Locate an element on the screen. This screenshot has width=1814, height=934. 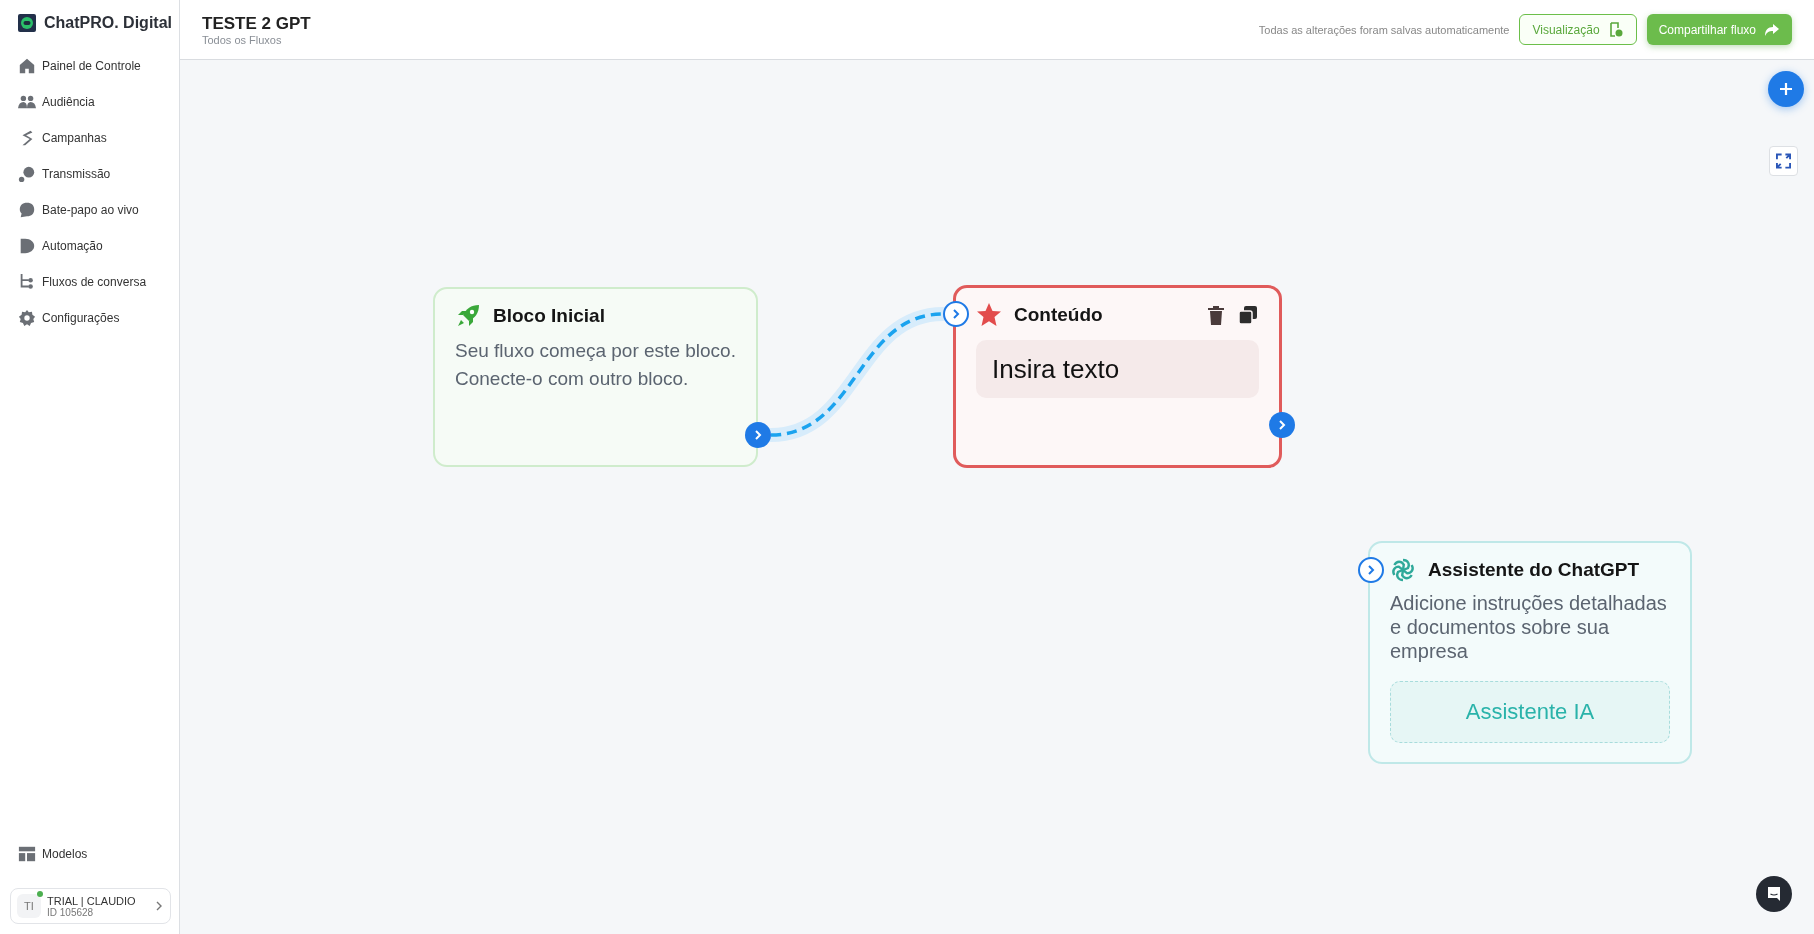
flow-block: Assistente do ChatGPT Adicione instruções detalhadas e documentos sobre sua empresa Assistente IA is located at coordinates (1530, 652).